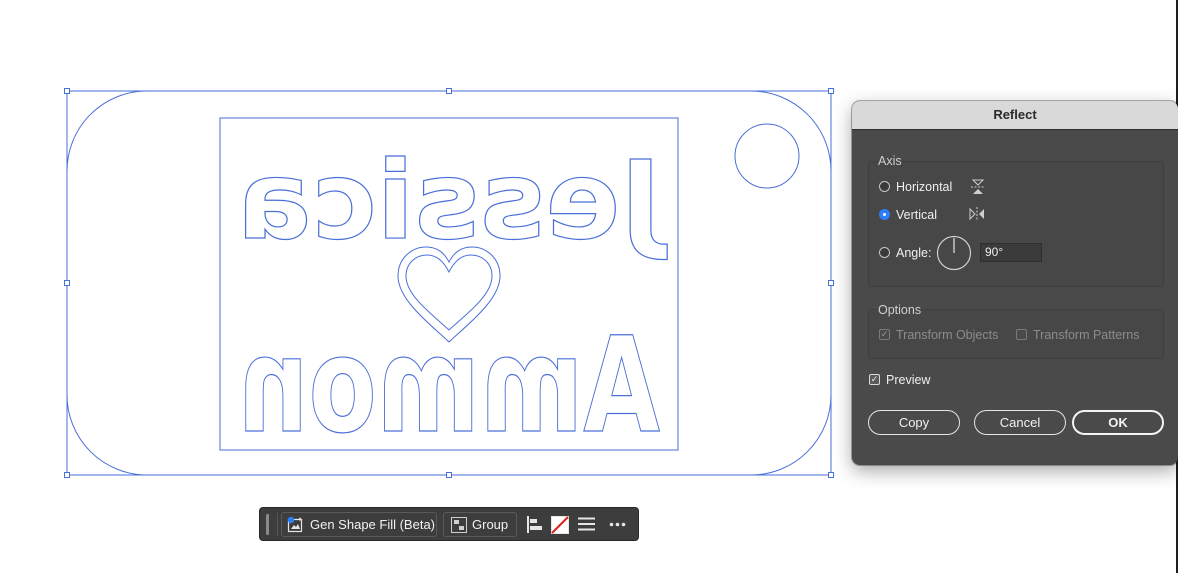 Image resolution: width=1178 pixels, height=573 pixels. Describe the element at coordinates (916, 215) in the screenshot. I see `vertical-label: Vertical` at that location.